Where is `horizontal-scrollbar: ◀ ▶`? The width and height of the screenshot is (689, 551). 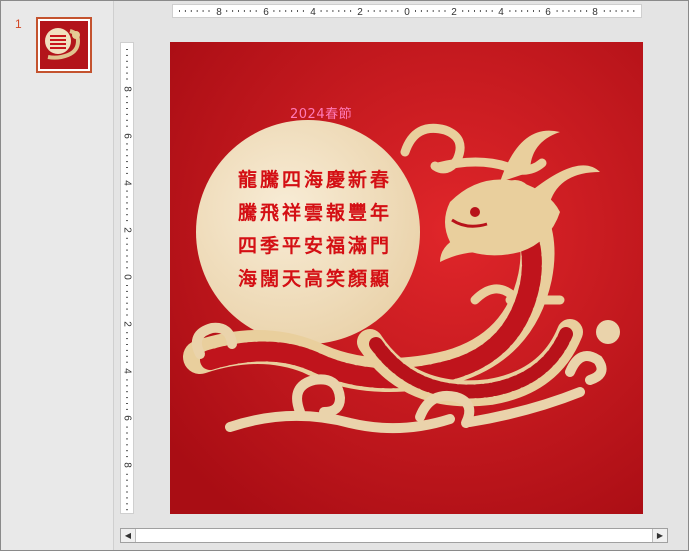 horizontal-scrollbar: ◀ ▶ is located at coordinates (394, 535).